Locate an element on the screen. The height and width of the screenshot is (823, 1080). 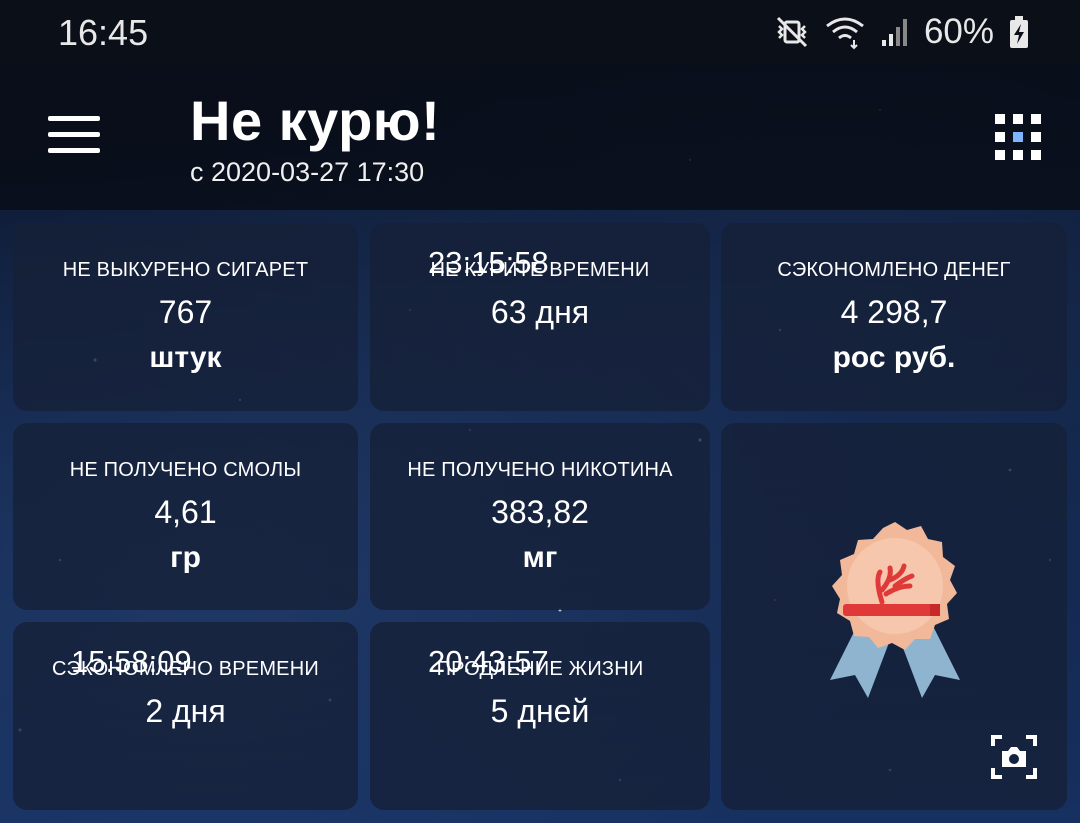
card-value: 63 дня is located at coordinates (540, 312).